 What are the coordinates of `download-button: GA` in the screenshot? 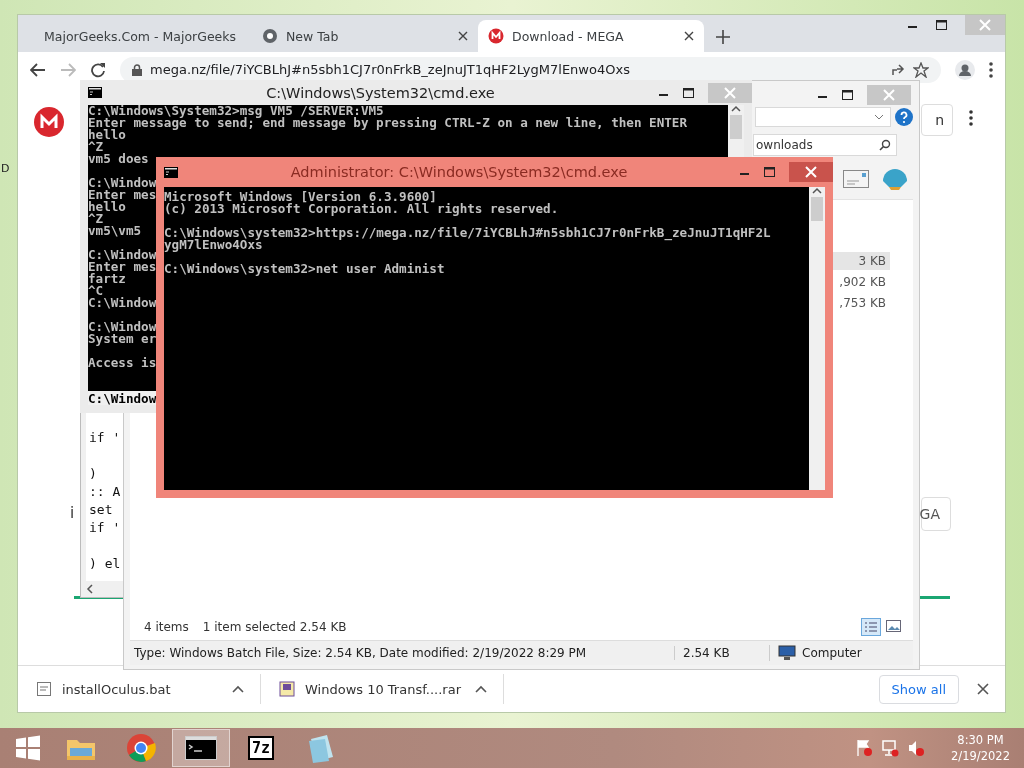 It's located at (936, 514).